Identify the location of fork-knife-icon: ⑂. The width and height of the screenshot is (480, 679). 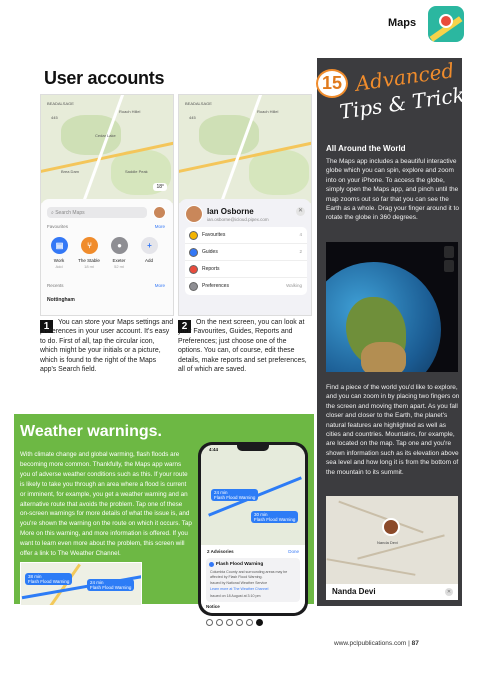
(89, 245).